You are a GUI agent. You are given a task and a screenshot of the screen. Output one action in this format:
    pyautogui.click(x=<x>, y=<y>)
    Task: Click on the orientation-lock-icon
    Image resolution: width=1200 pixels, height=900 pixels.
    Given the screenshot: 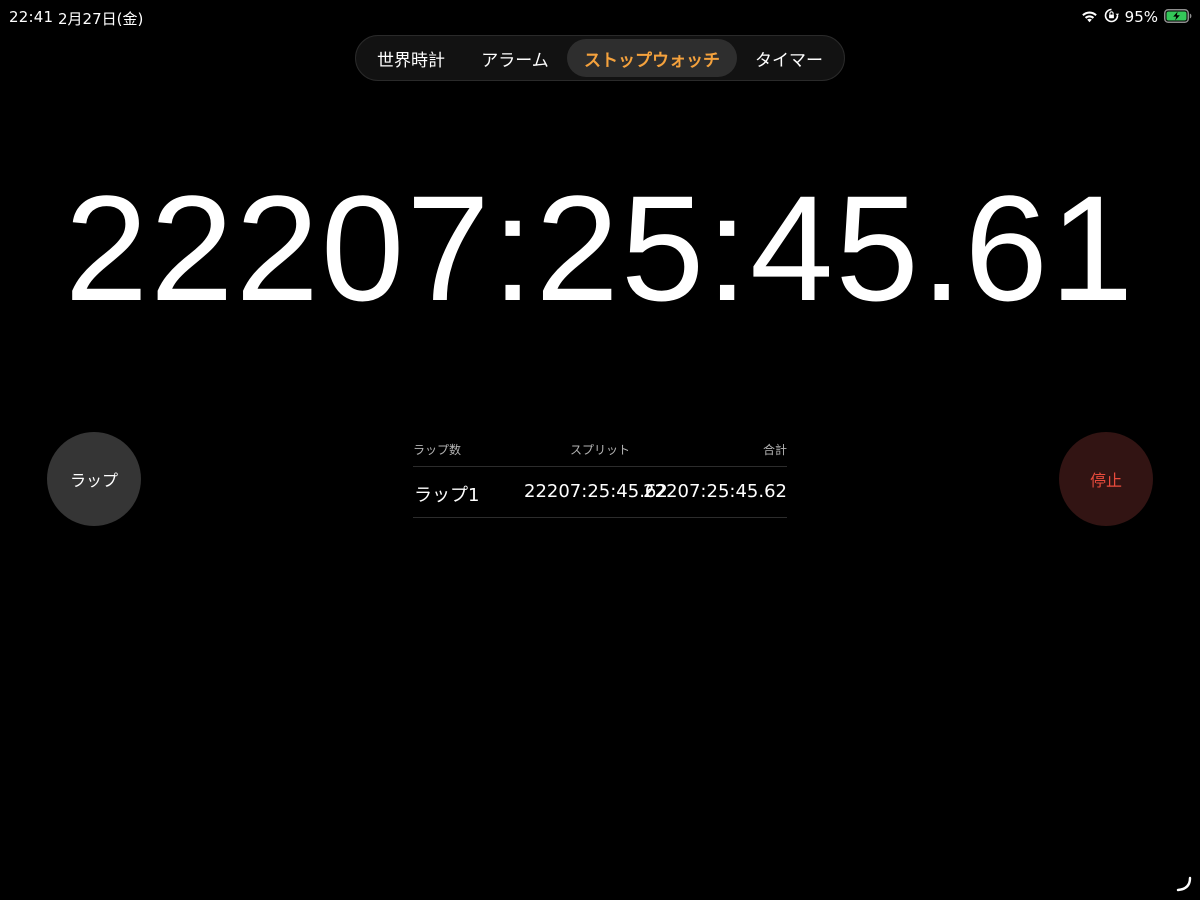 What is the action you would take?
    pyautogui.click(x=1111, y=17)
    